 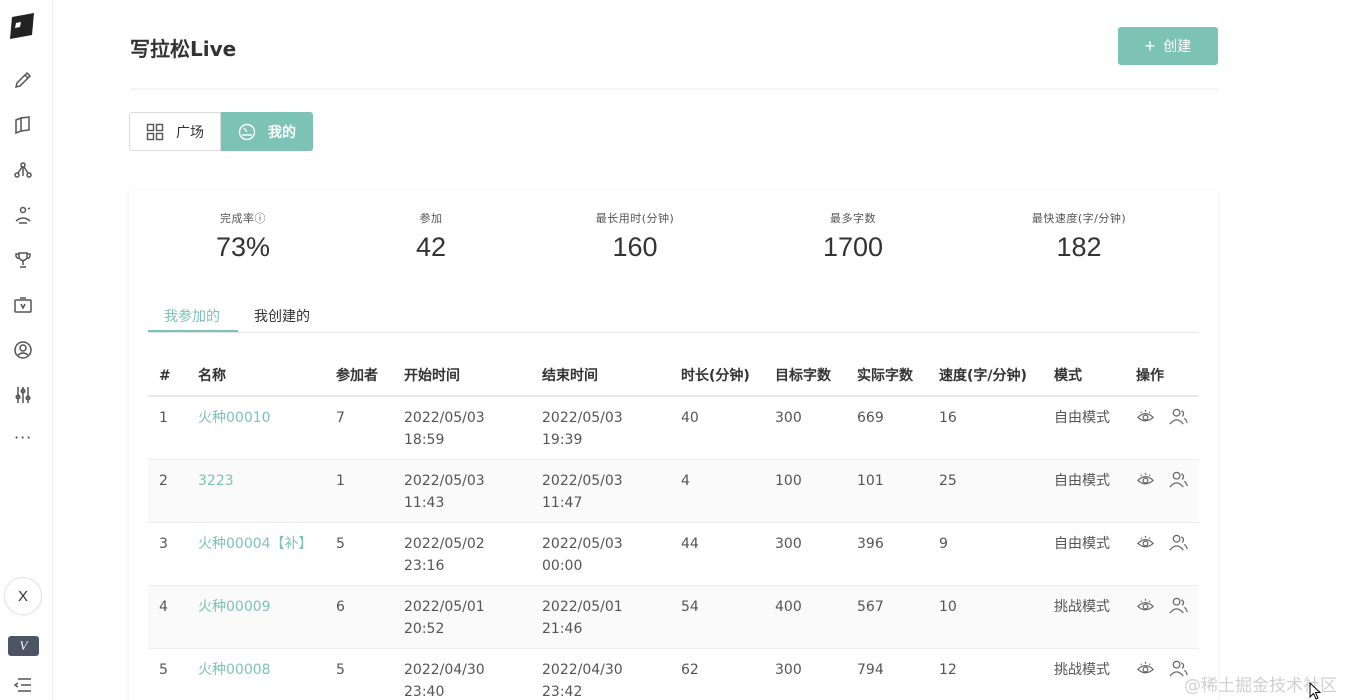 I want to click on sliders-icon, so click(x=23, y=395).